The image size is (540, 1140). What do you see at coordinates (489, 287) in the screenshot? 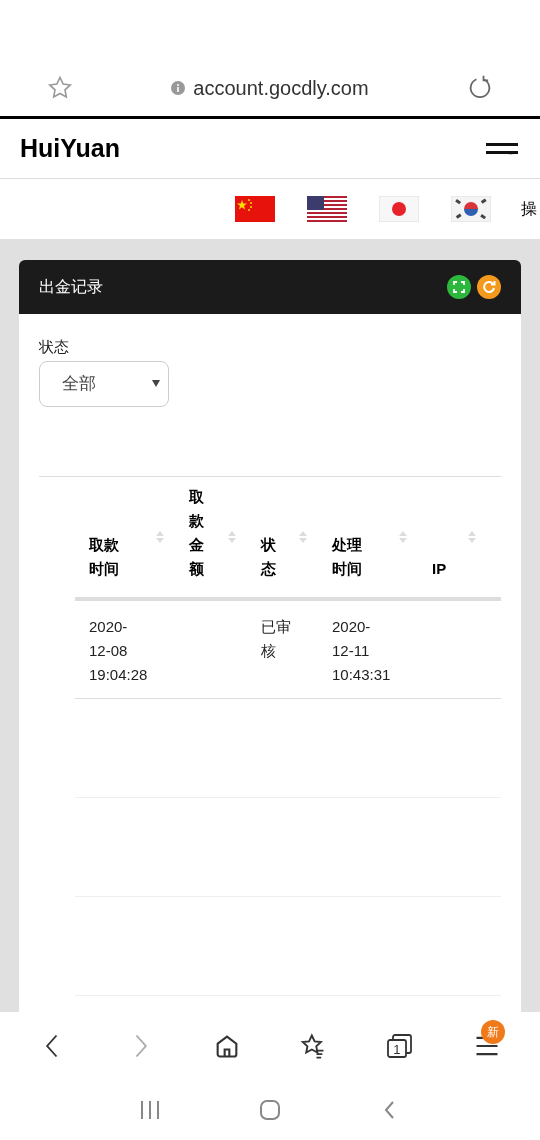
I see `refresh-icon` at bounding box center [489, 287].